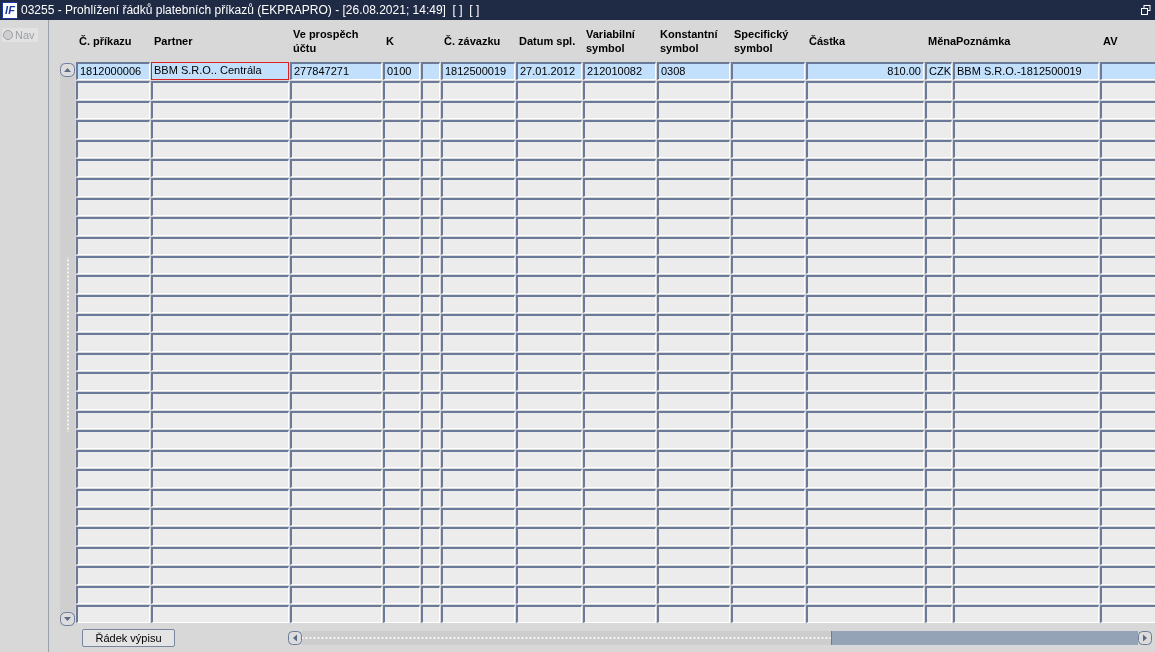 The image size is (1155, 652). What do you see at coordinates (113, 71) in the screenshot?
I see `table-cell: 1812000006` at bounding box center [113, 71].